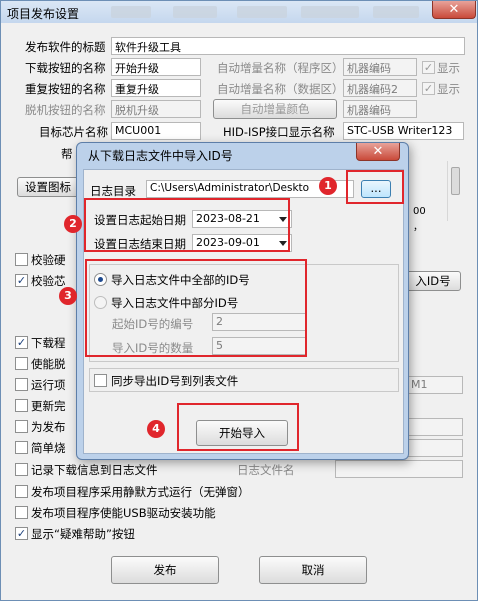 The height and width of the screenshot is (601, 478). What do you see at coordinates (48, 448) in the screenshot?
I see `simple-burn-label: 简单烧` at bounding box center [48, 448].